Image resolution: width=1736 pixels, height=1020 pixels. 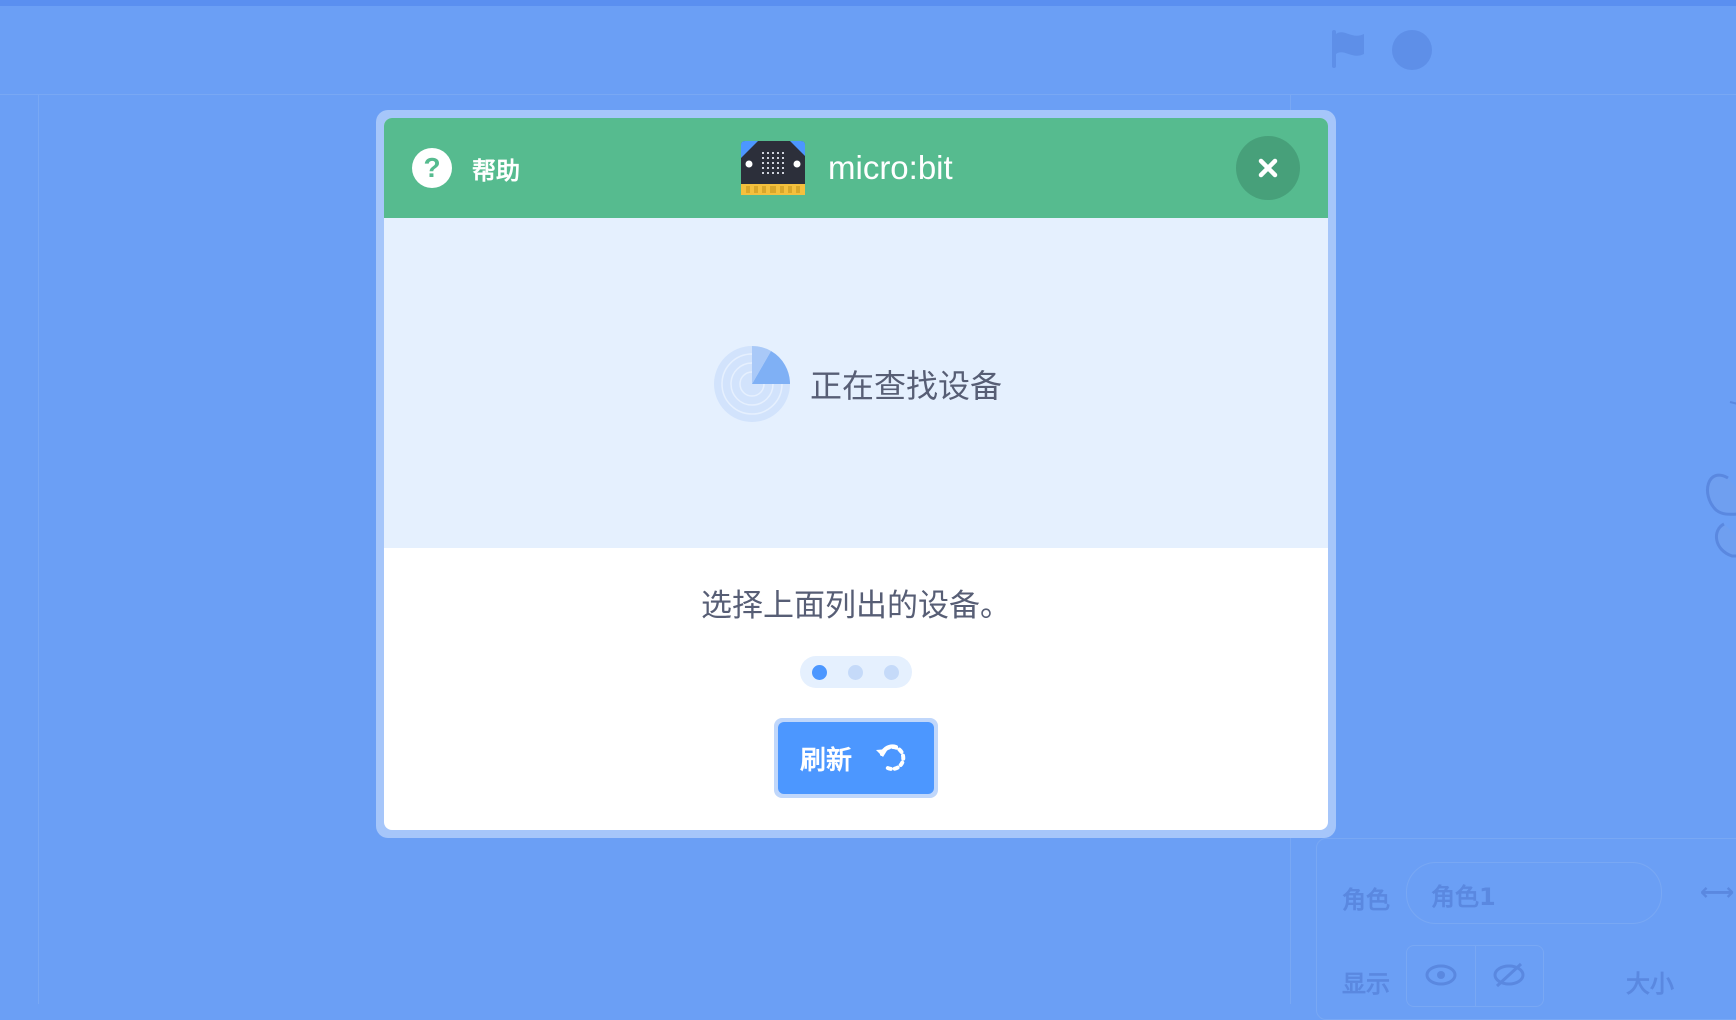 What do you see at coordinates (819, 672) in the screenshot?
I see `step-dot-active` at bounding box center [819, 672].